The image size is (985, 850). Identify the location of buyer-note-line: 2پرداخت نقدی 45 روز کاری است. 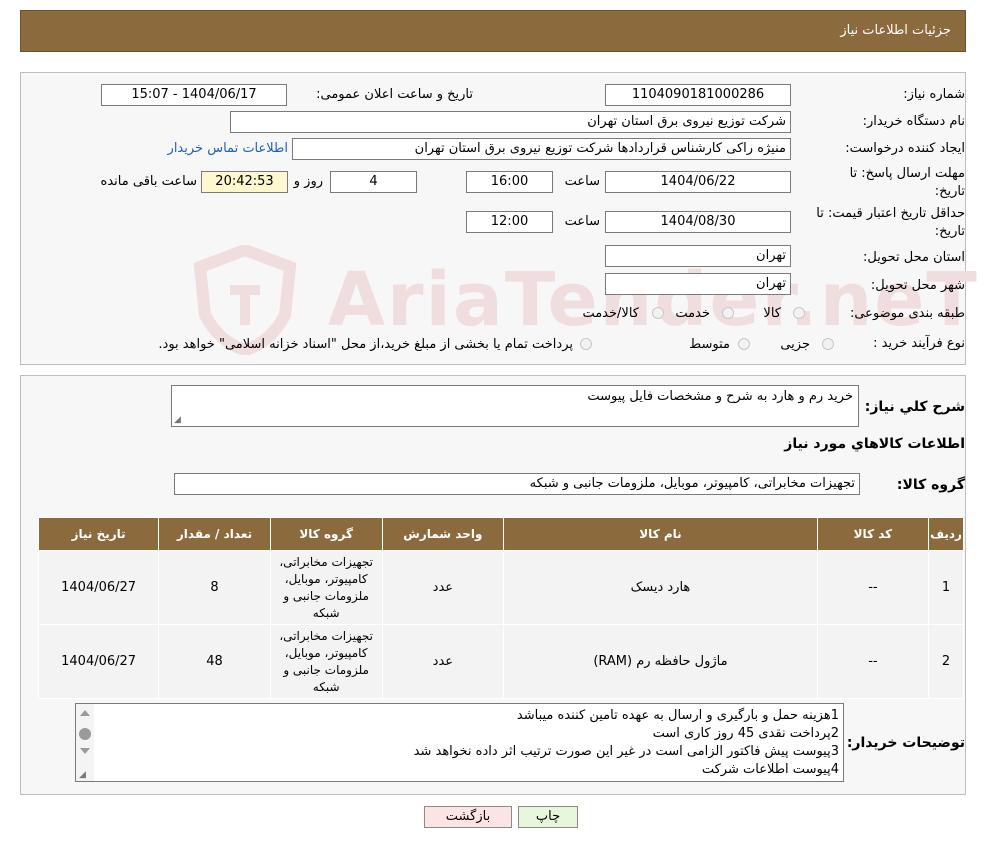
(745, 733).